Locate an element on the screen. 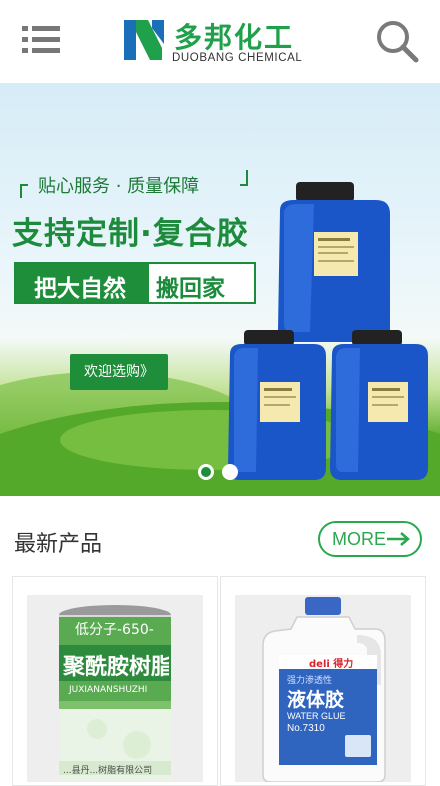 The image size is (440, 786). blue-jug-left is located at coordinates (277, 405).